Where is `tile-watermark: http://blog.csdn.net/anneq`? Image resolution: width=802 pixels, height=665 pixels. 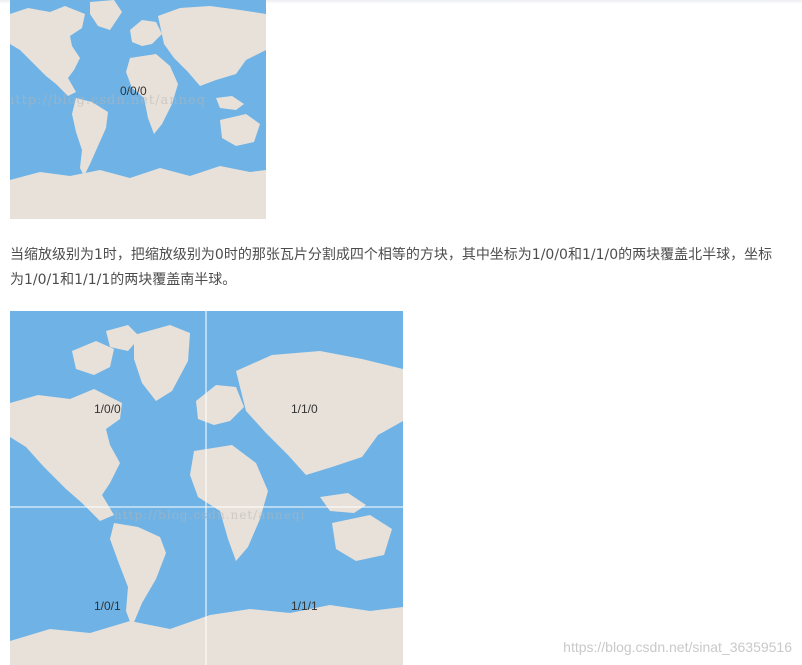 tile-watermark: http://blog.csdn.net/anneq is located at coordinates (108, 100).